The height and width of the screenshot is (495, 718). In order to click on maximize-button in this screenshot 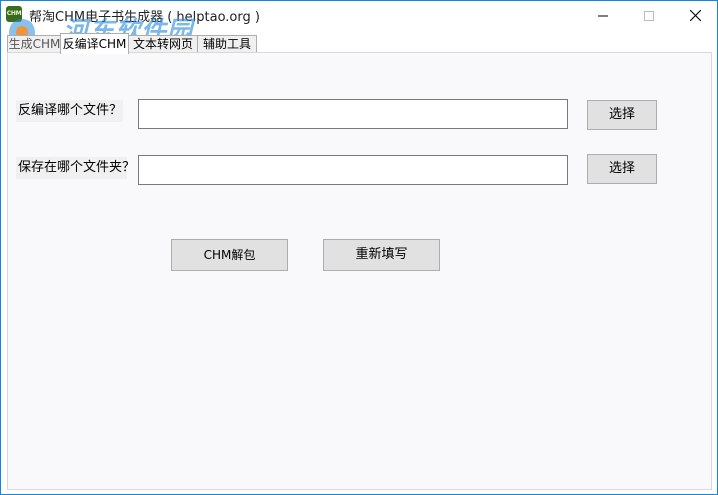, I will do `click(649, 15)`.